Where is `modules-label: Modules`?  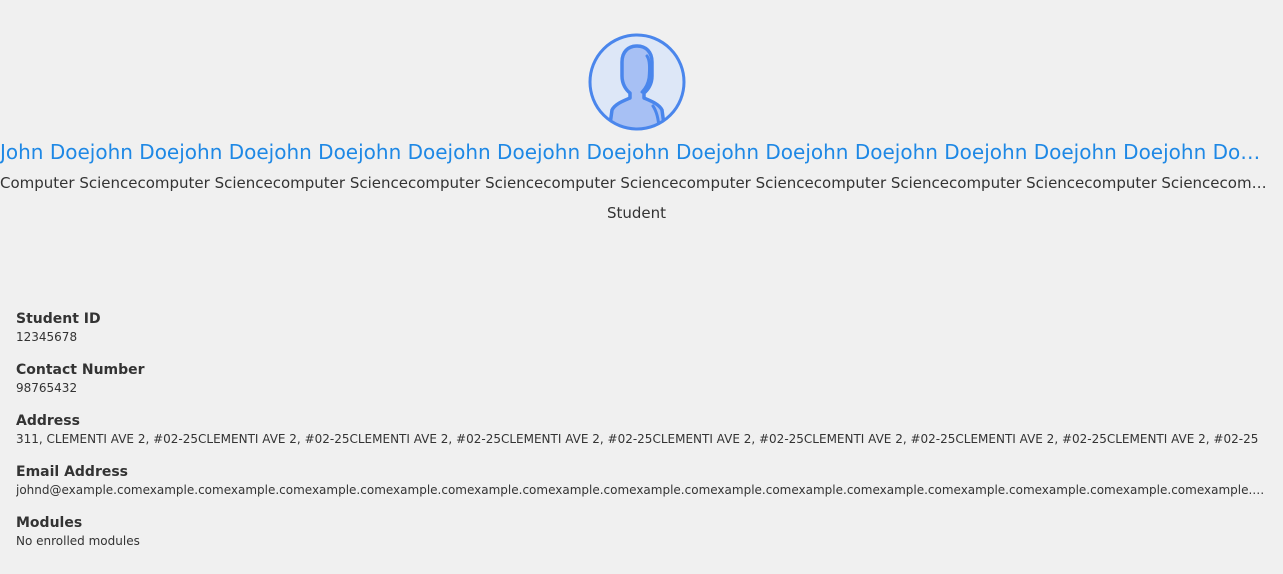 modules-label: Modules is located at coordinates (49, 523).